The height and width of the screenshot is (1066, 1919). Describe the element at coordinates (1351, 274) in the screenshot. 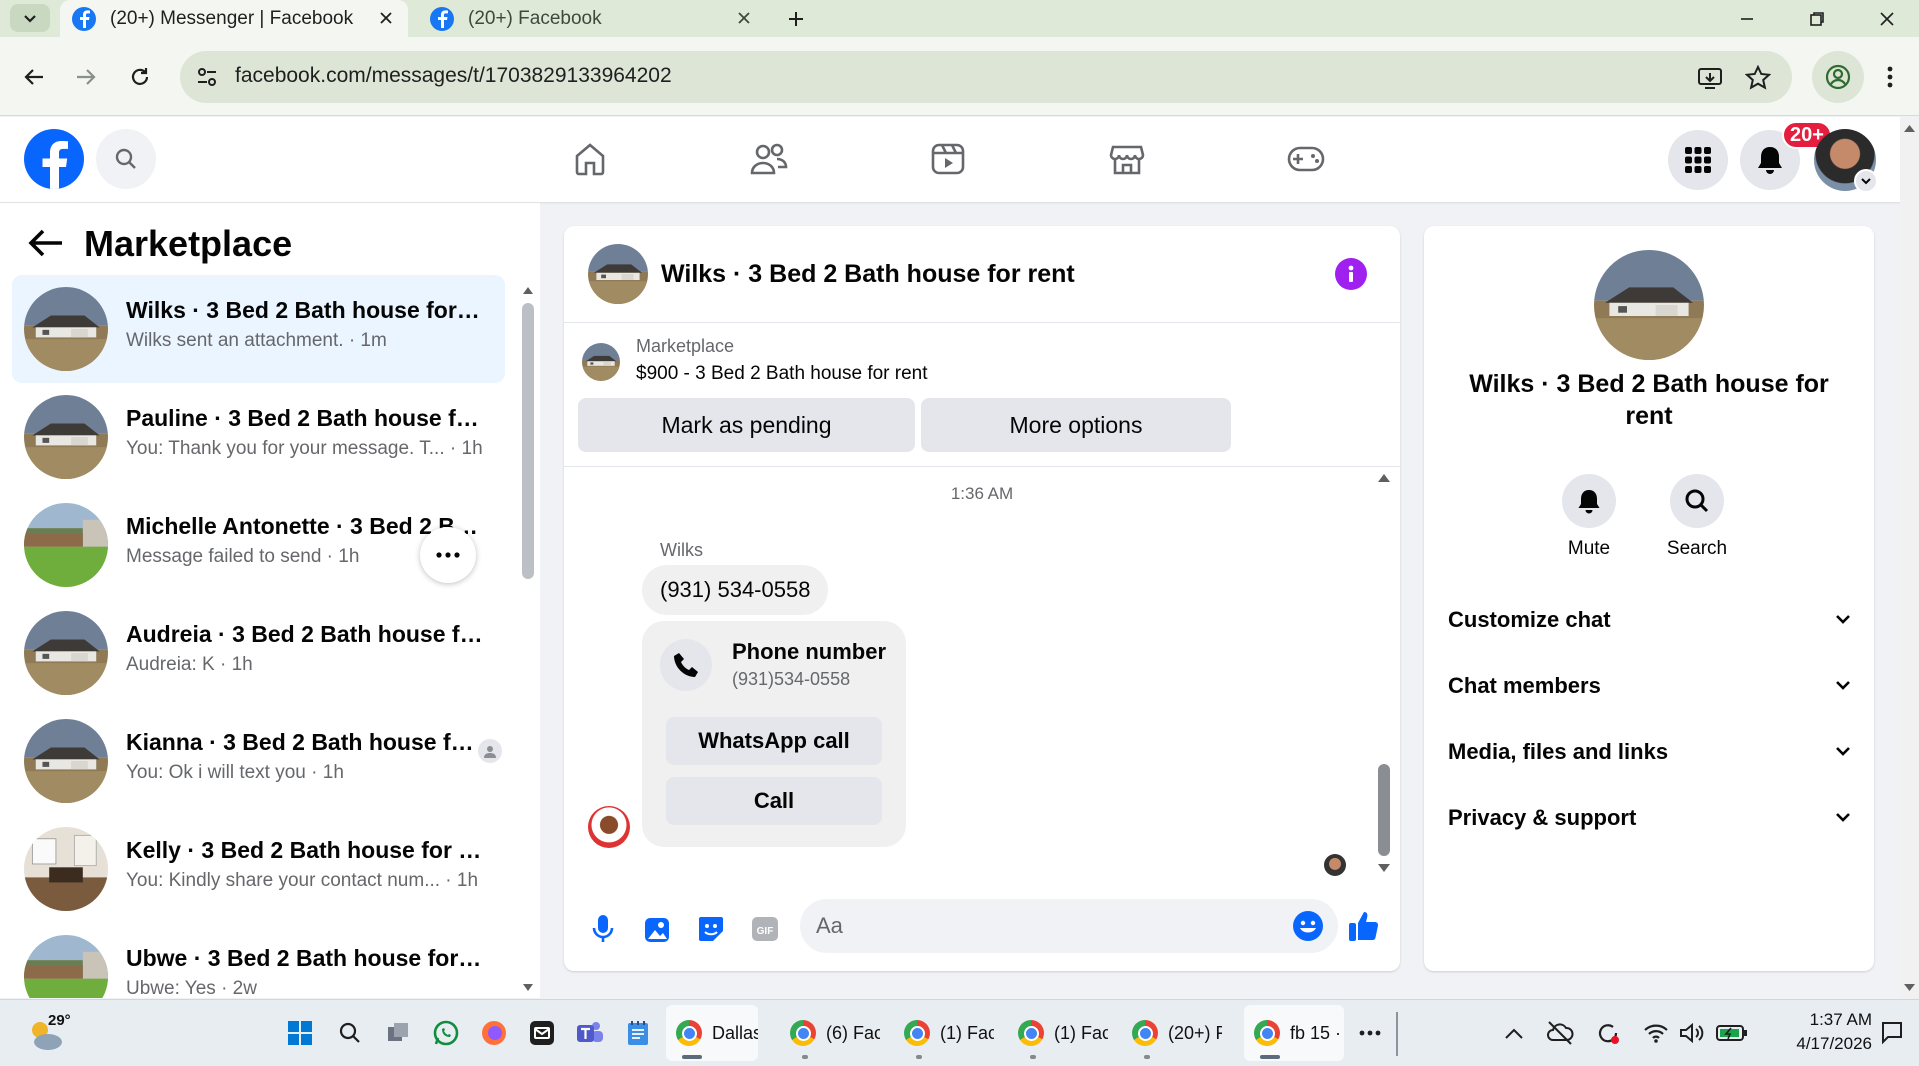

I see `conversation-info-button` at that location.